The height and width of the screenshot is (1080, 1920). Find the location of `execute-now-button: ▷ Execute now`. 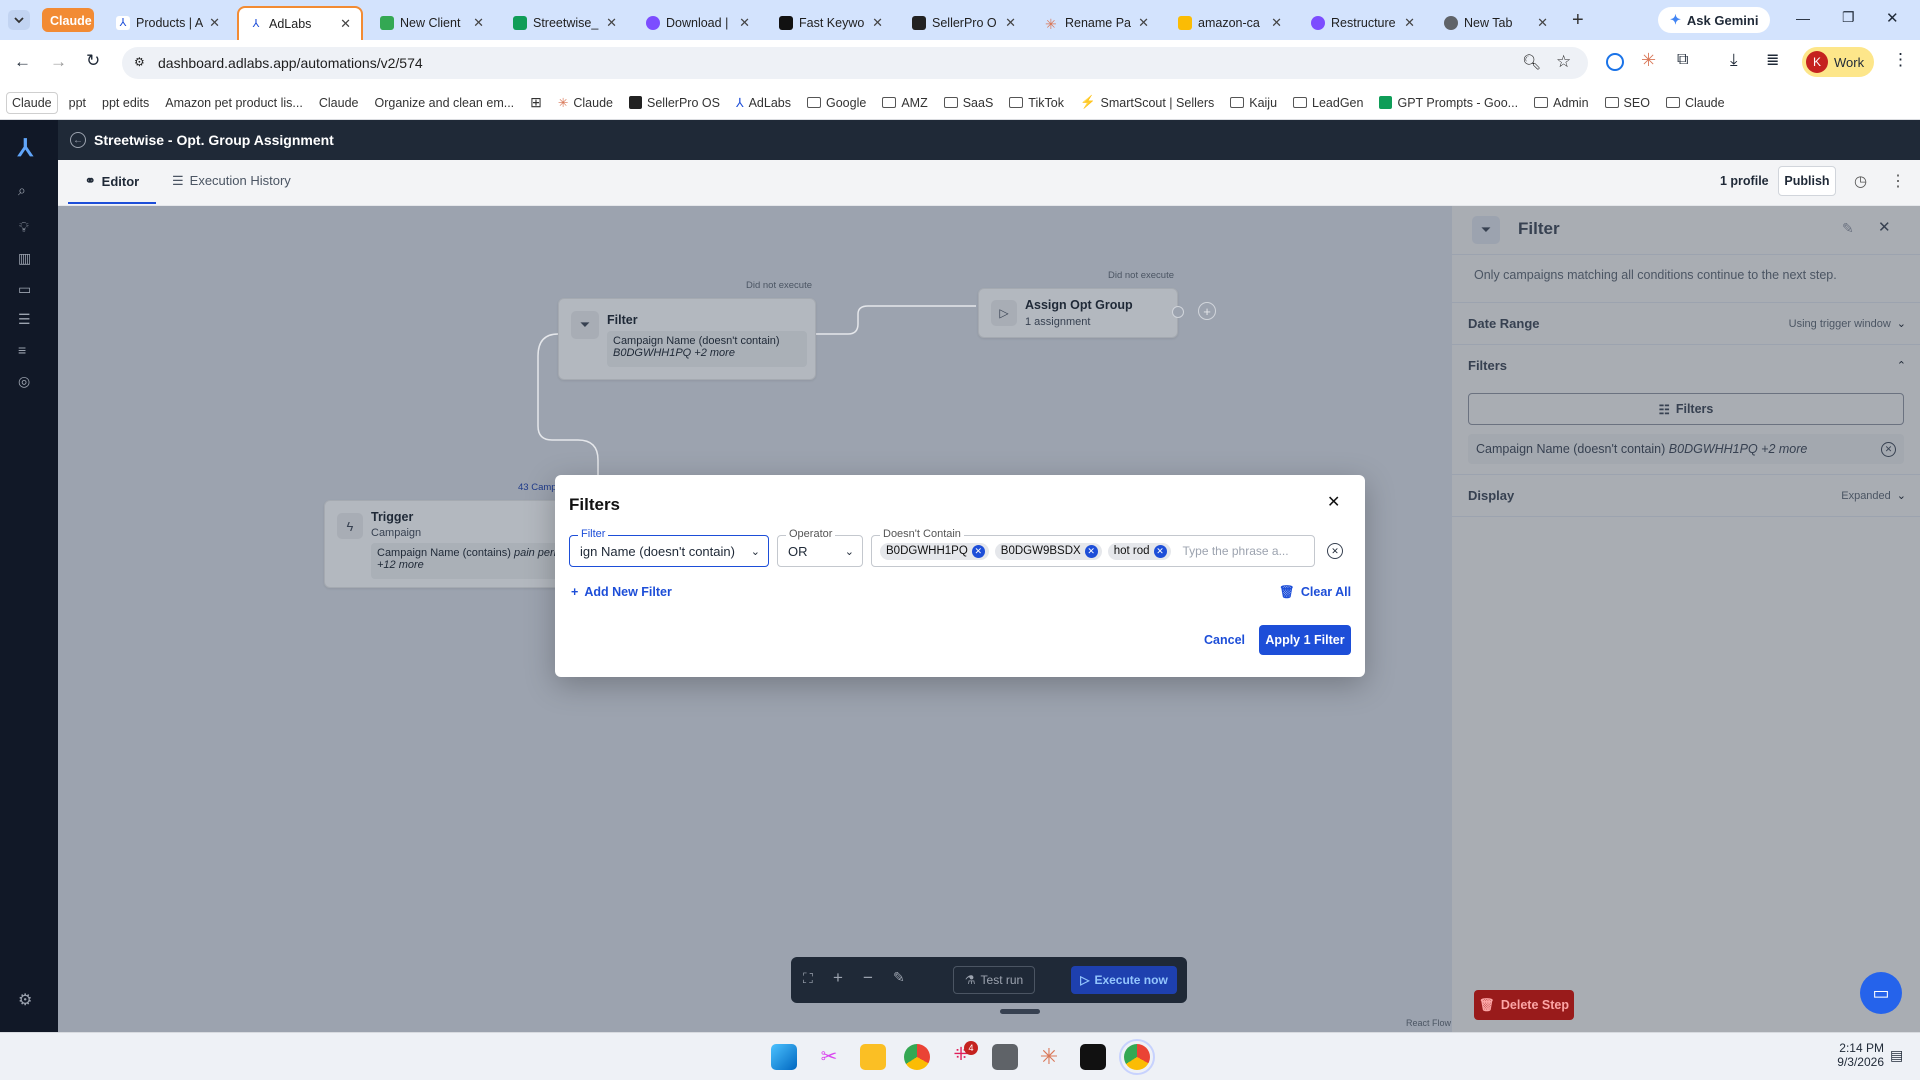

execute-now-button: ▷ Execute now is located at coordinates (1124, 980).